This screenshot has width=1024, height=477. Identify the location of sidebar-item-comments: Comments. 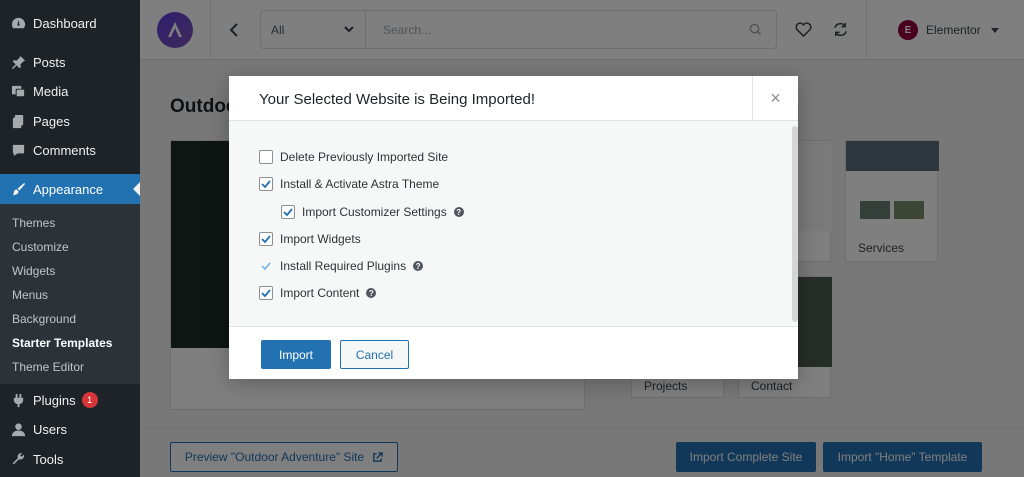
(70, 150).